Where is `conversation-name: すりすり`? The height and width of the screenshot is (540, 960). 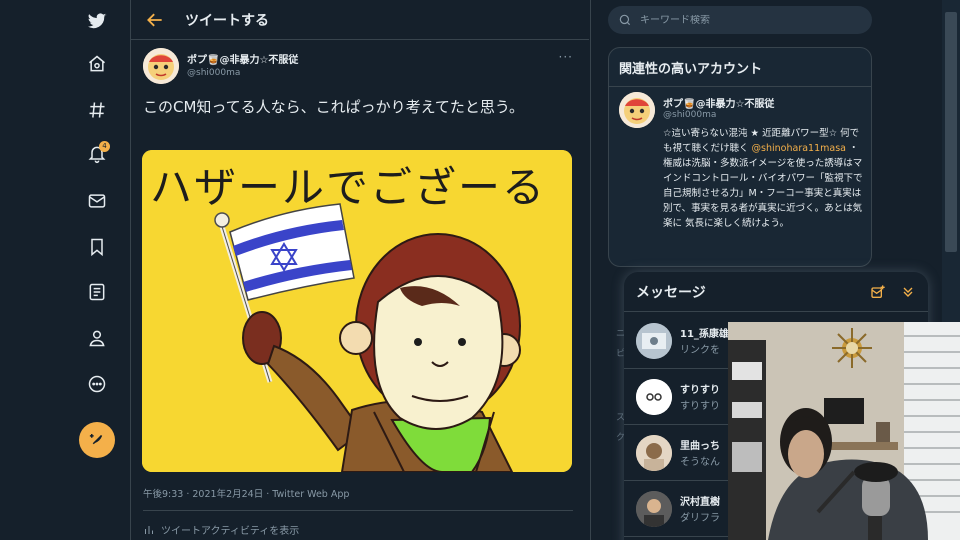 conversation-name: すりすり is located at coordinates (700, 390).